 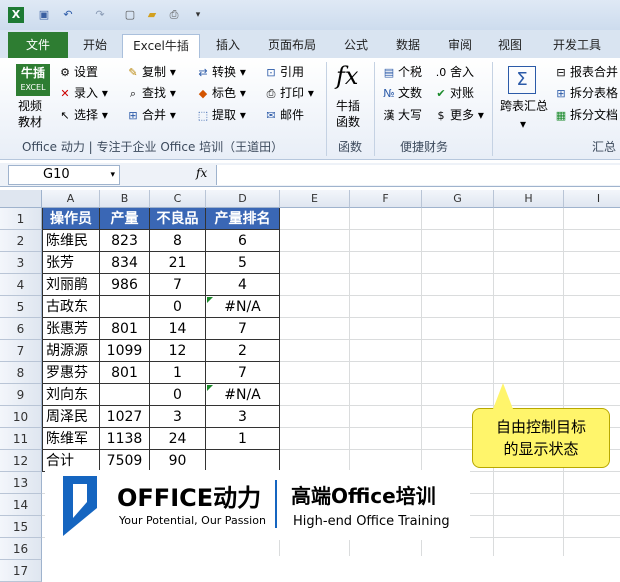 What do you see at coordinates (21, 571) in the screenshot?
I see `row-header: 17` at bounding box center [21, 571].